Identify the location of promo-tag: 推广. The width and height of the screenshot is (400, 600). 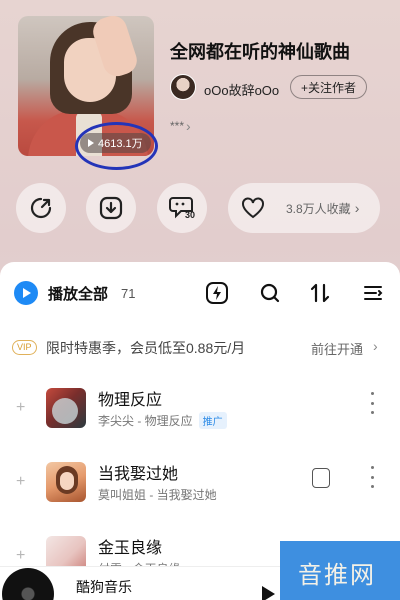
(212, 420).